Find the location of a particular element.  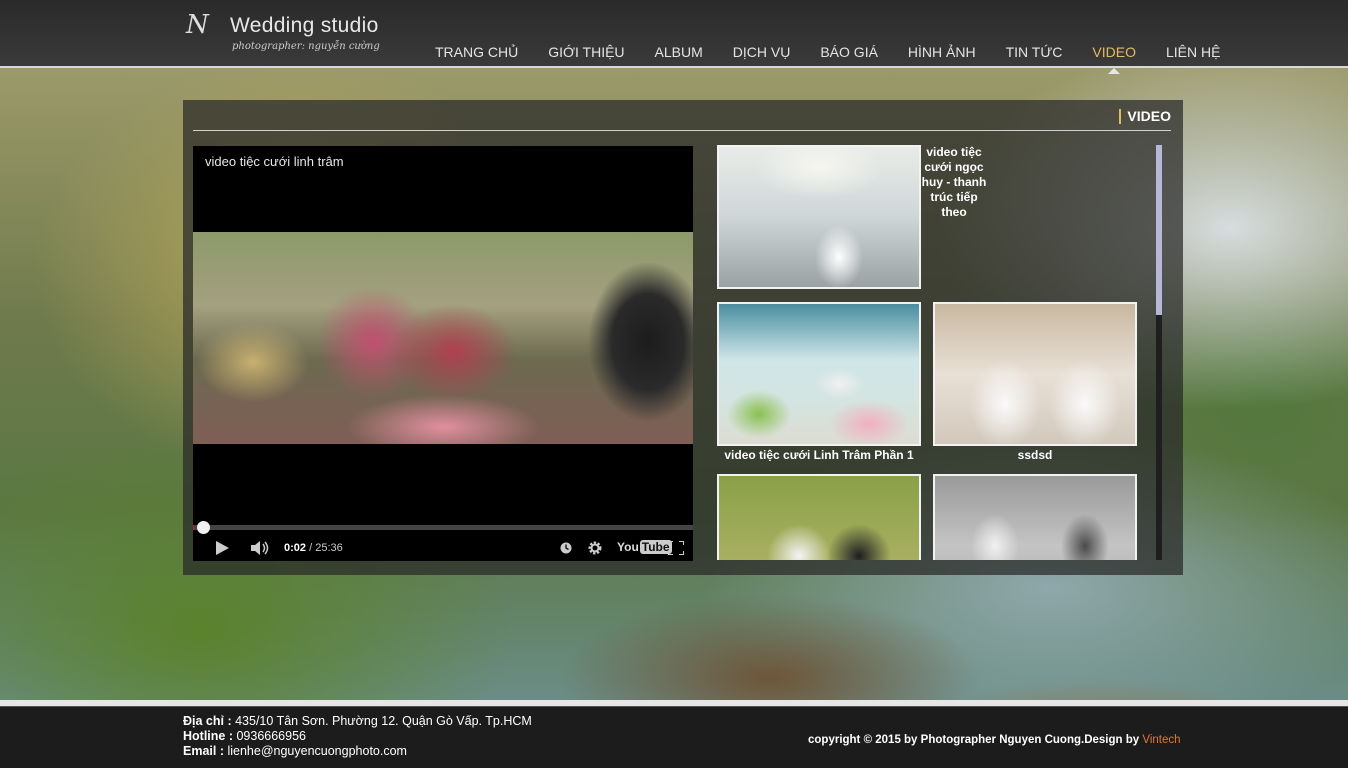

watch-later-icon is located at coordinates (566, 548).